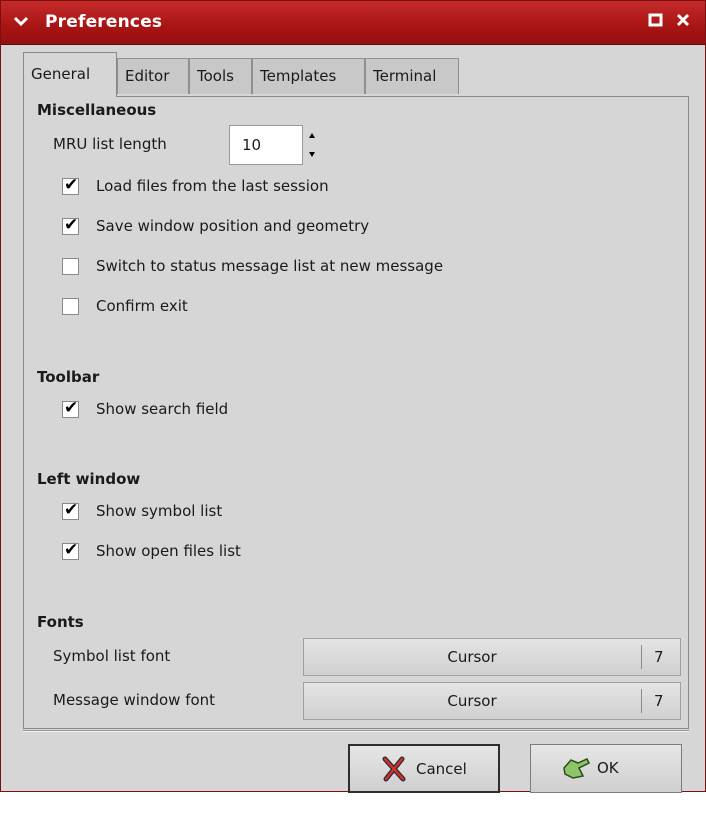 The image size is (706, 815). Describe the element at coordinates (70, 266) in the screenshot. I see `checkbox-switch-status` at that location.